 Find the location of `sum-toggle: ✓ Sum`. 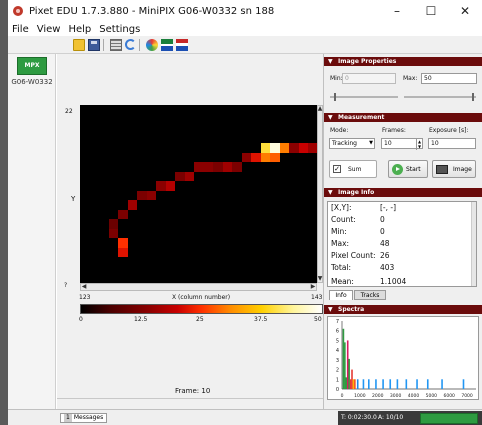

sum-toggle: ✓ Sum is located at coordinates (353, 169).